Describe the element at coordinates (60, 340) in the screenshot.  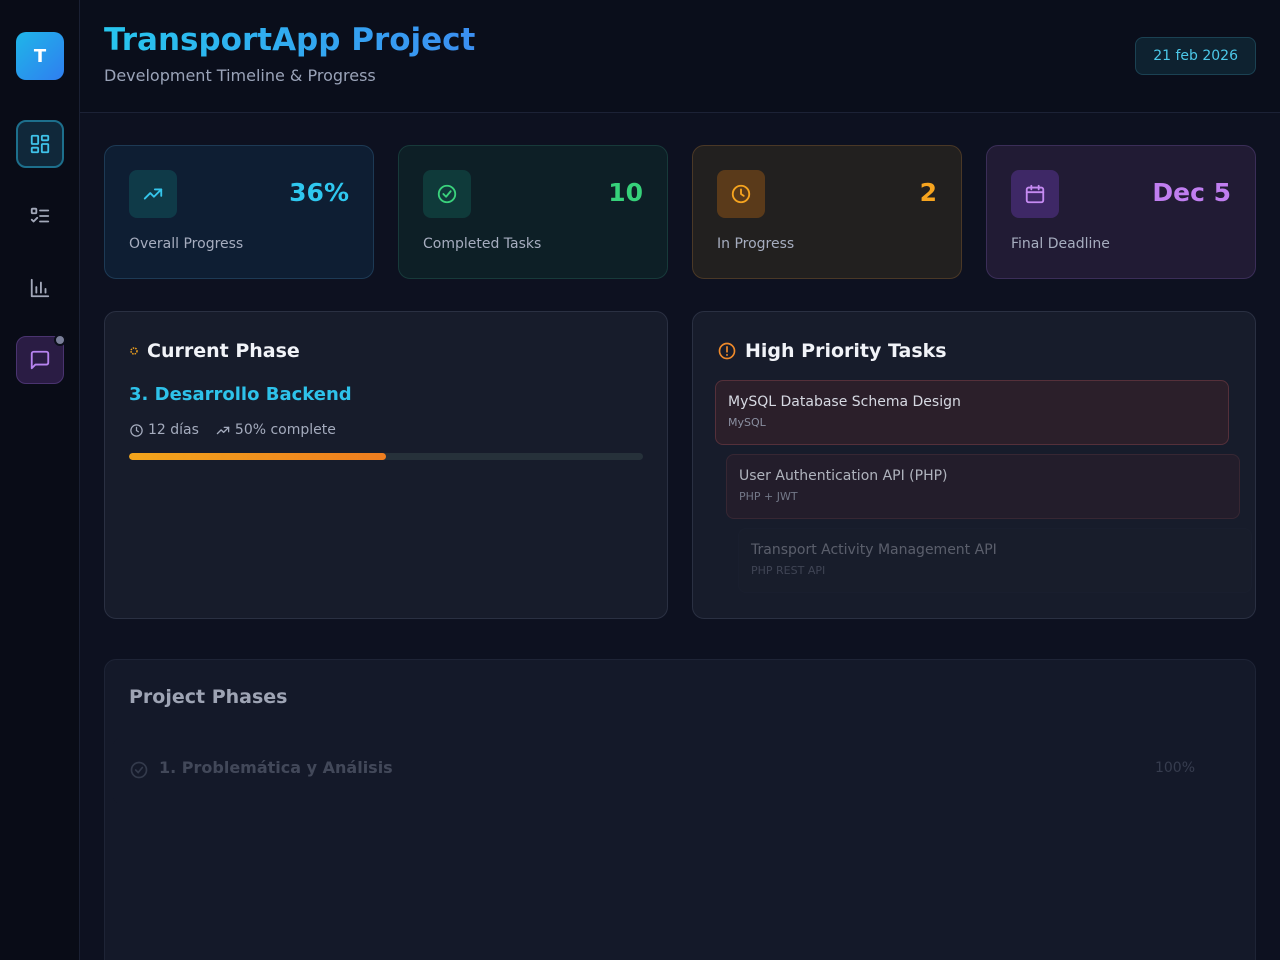
I see `notification-dot` at that location.